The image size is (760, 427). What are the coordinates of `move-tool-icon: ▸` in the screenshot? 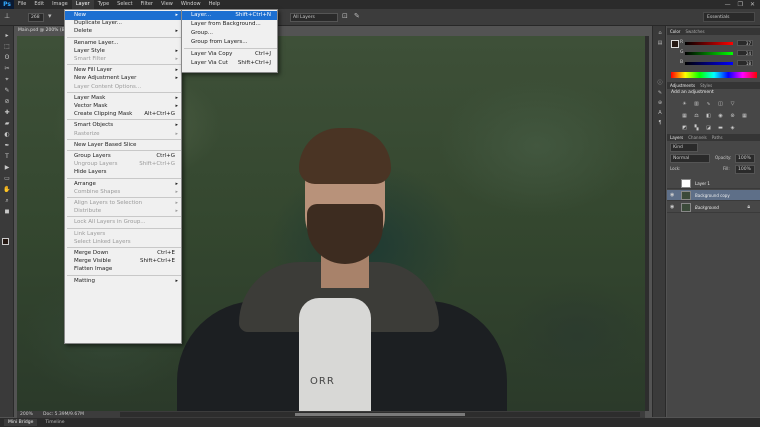 It's located at (7, 35).